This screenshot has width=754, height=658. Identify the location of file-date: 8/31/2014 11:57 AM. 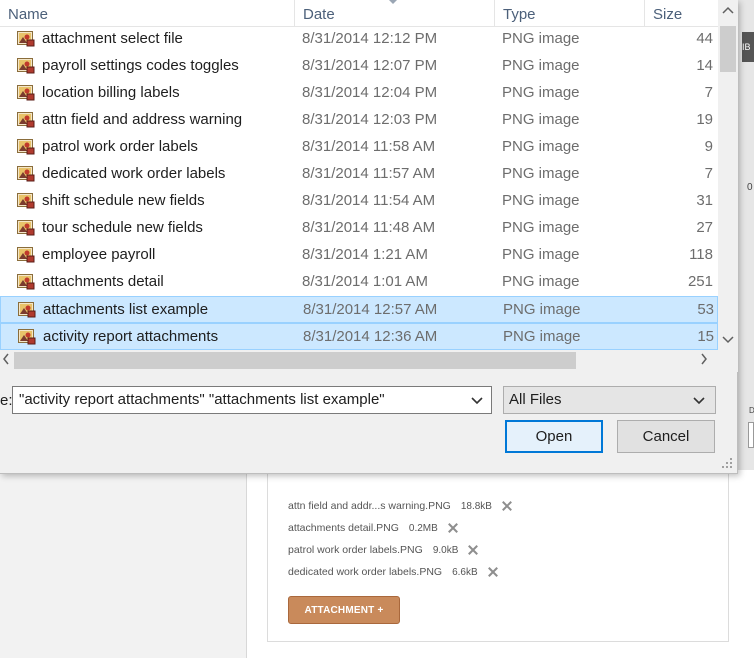
(369, 173).